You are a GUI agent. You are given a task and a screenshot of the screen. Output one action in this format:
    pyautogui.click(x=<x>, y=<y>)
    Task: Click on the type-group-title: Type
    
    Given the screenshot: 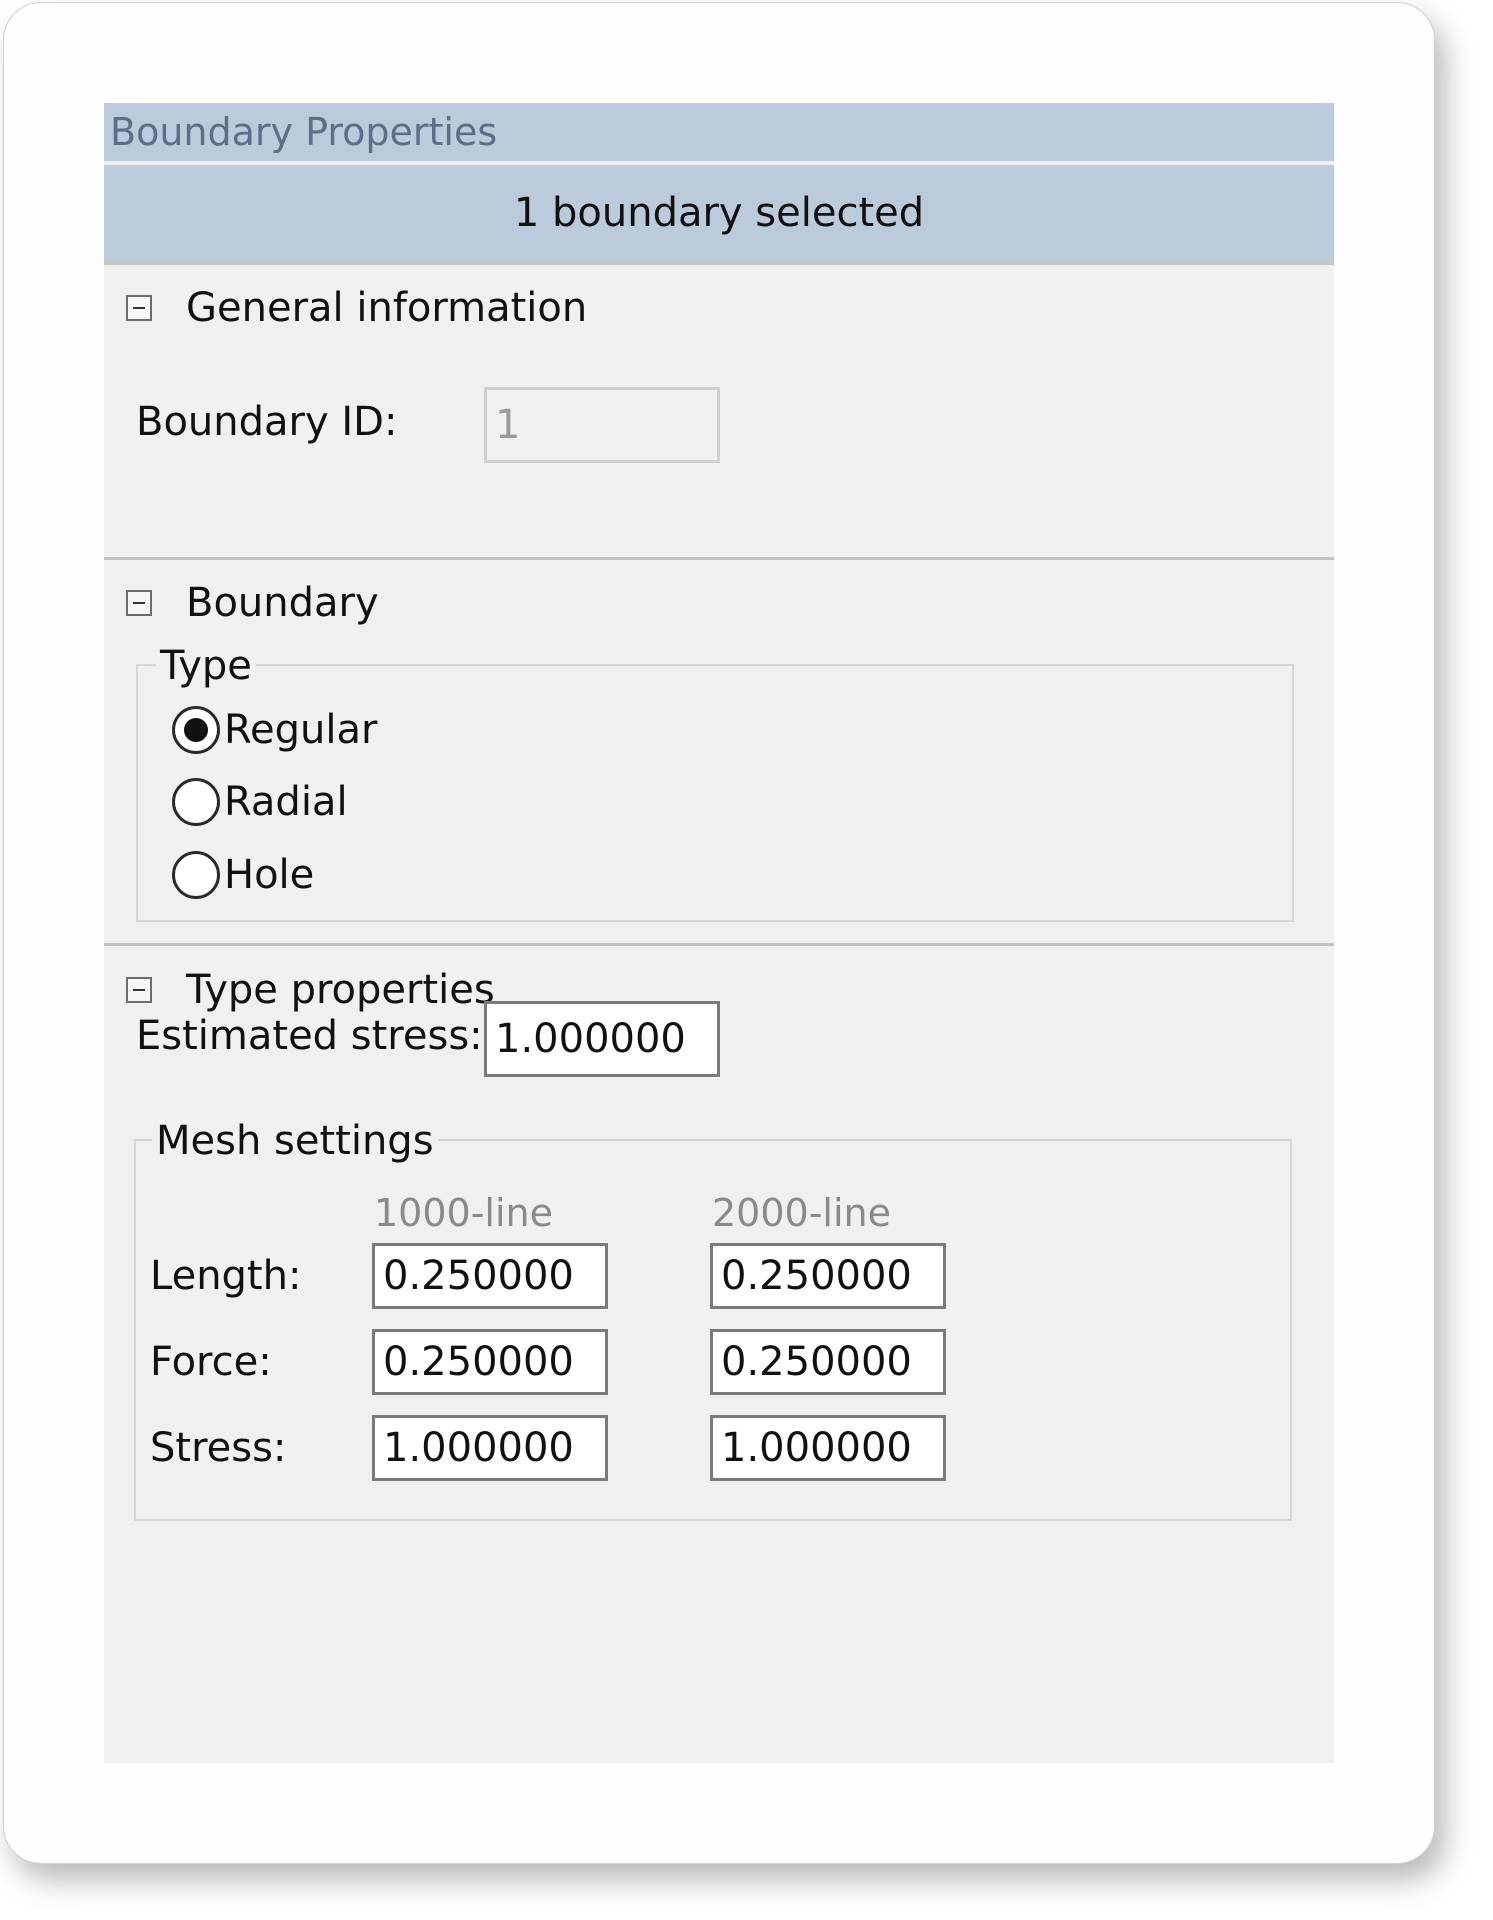 What is the action you would take?
    pyautogui.click(x=206, y=666)
    